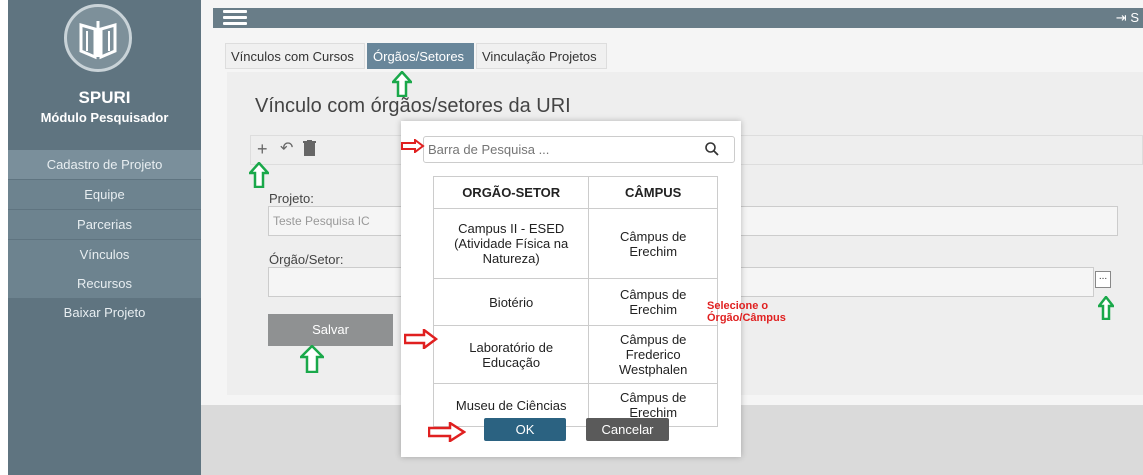  What do you see at coordinates (104, 283) in the screenshot?
I see `sidebar-item-recursos: Recursos` at bounding box center [104, 283].